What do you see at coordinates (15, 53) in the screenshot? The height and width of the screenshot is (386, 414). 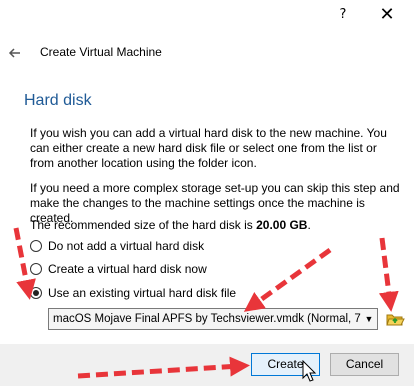 I see `back-arrow-icon` at bounding box center [15, 53].